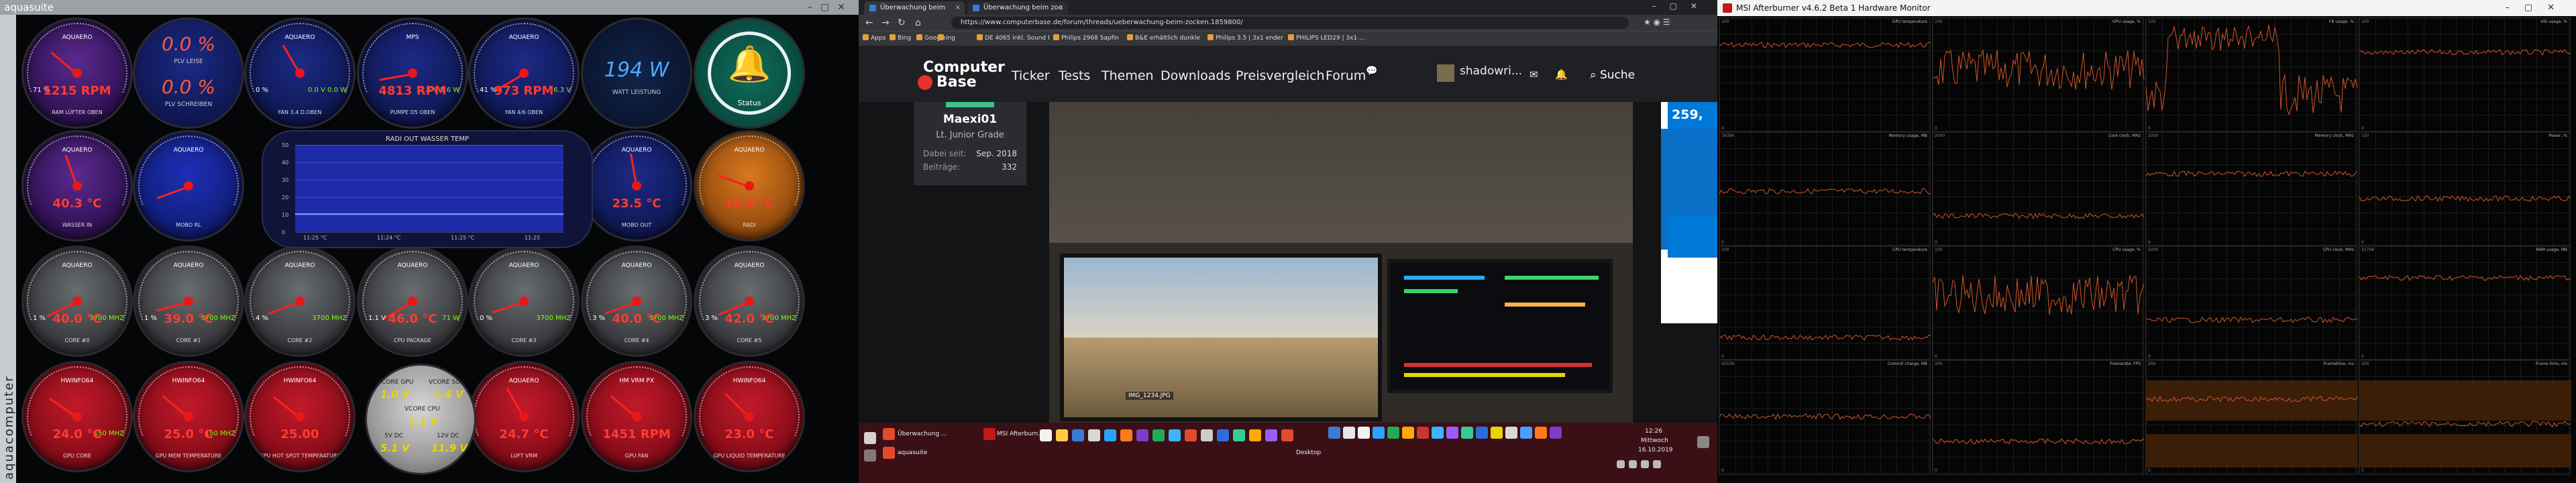  I want to click on hardware-graph: Frametime, ms 200 0, so click(2251, 417).